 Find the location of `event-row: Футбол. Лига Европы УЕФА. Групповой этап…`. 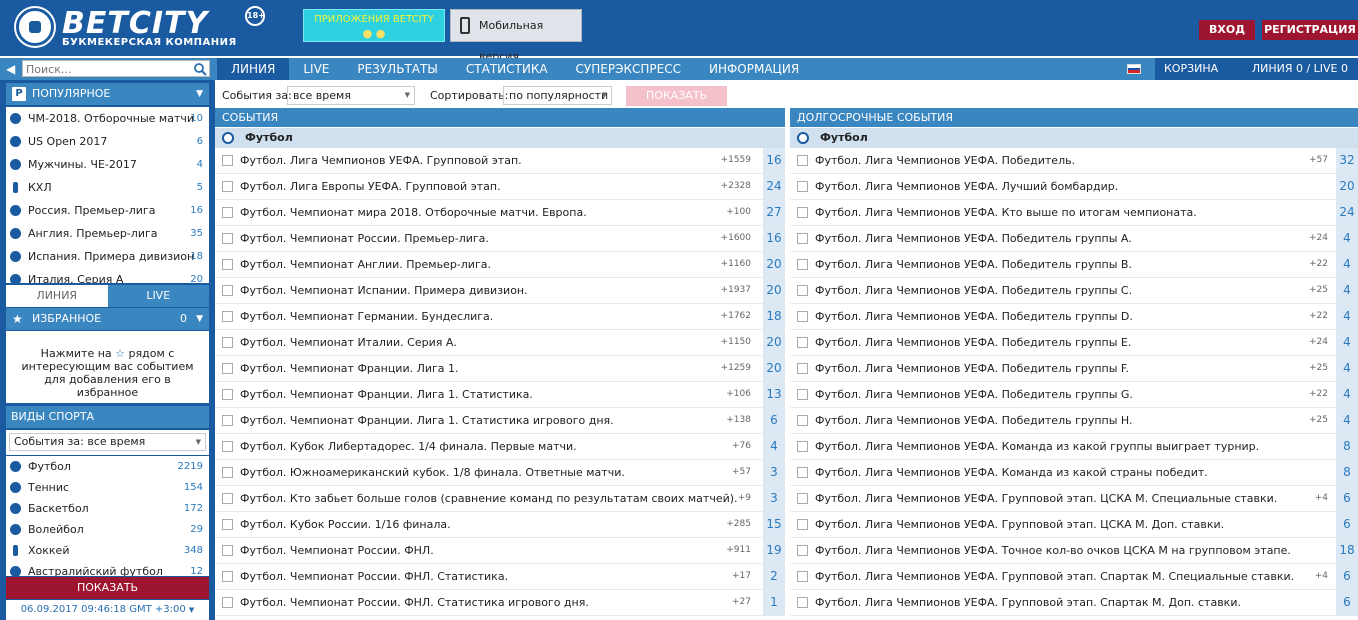

event-row: Футбол. Лига Европы УЕФА. Групповой этап… is located at coordinates (500, 187).